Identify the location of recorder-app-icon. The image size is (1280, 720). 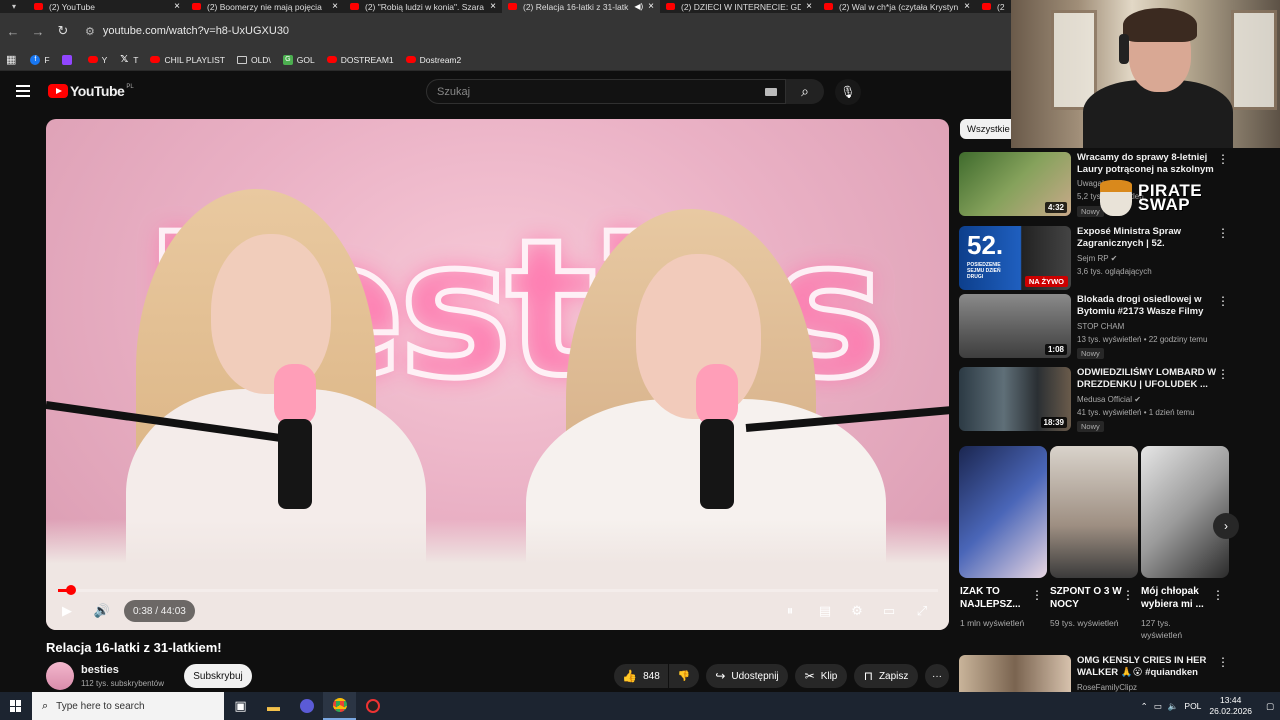
(372, 706).